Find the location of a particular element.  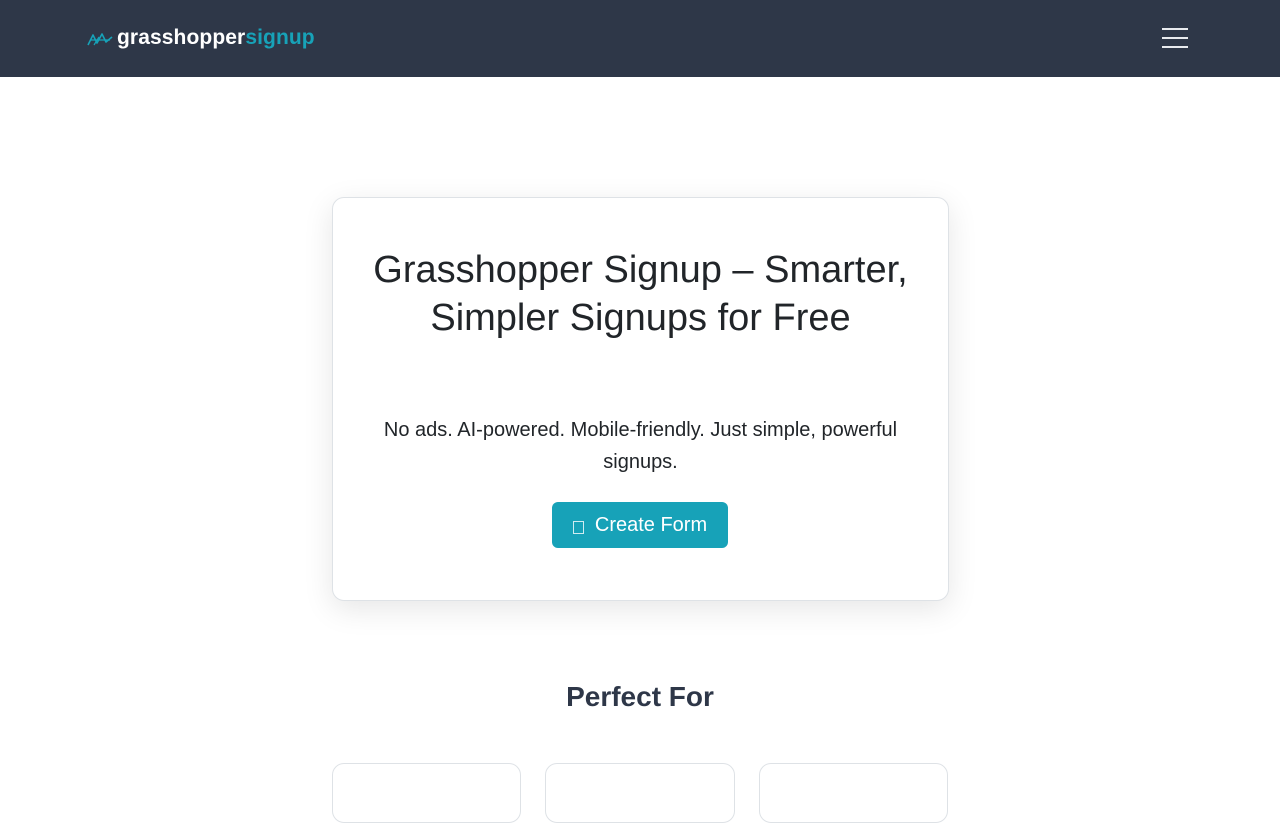

perfect-for-title: Perfect For is located at coordinates (640, 696).